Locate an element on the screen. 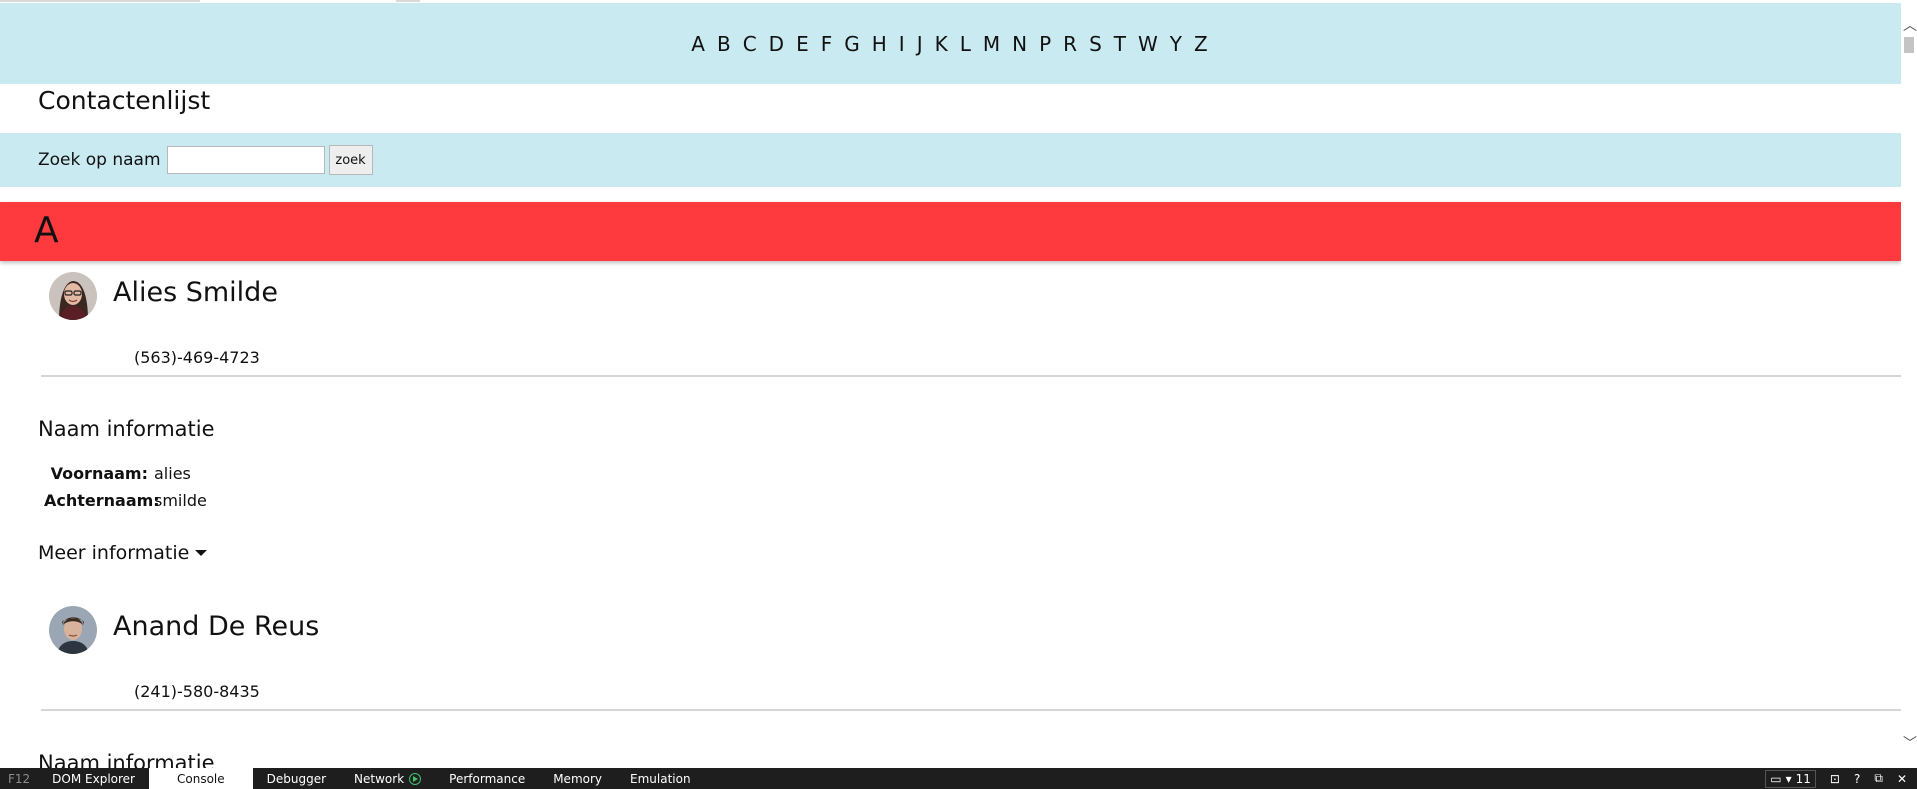  alphabet-link-r: R is located at coordinates (1070, 44).